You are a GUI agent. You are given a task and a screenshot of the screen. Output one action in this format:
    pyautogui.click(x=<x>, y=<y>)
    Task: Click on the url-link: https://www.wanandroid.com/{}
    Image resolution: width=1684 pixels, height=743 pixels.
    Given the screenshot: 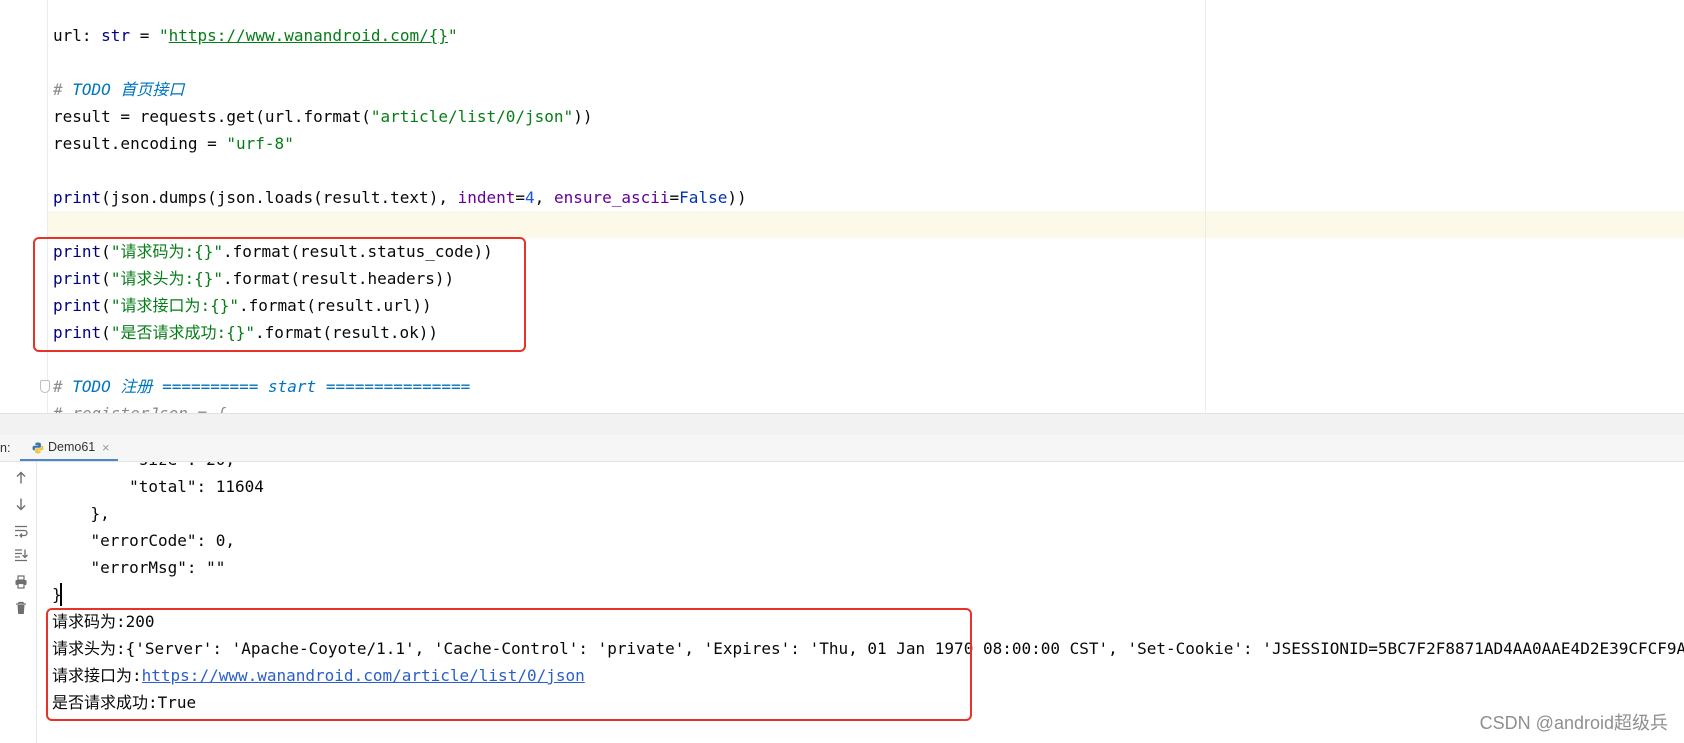 What is the action you would take?
    pyautogui.click(x=308, y=35)
    